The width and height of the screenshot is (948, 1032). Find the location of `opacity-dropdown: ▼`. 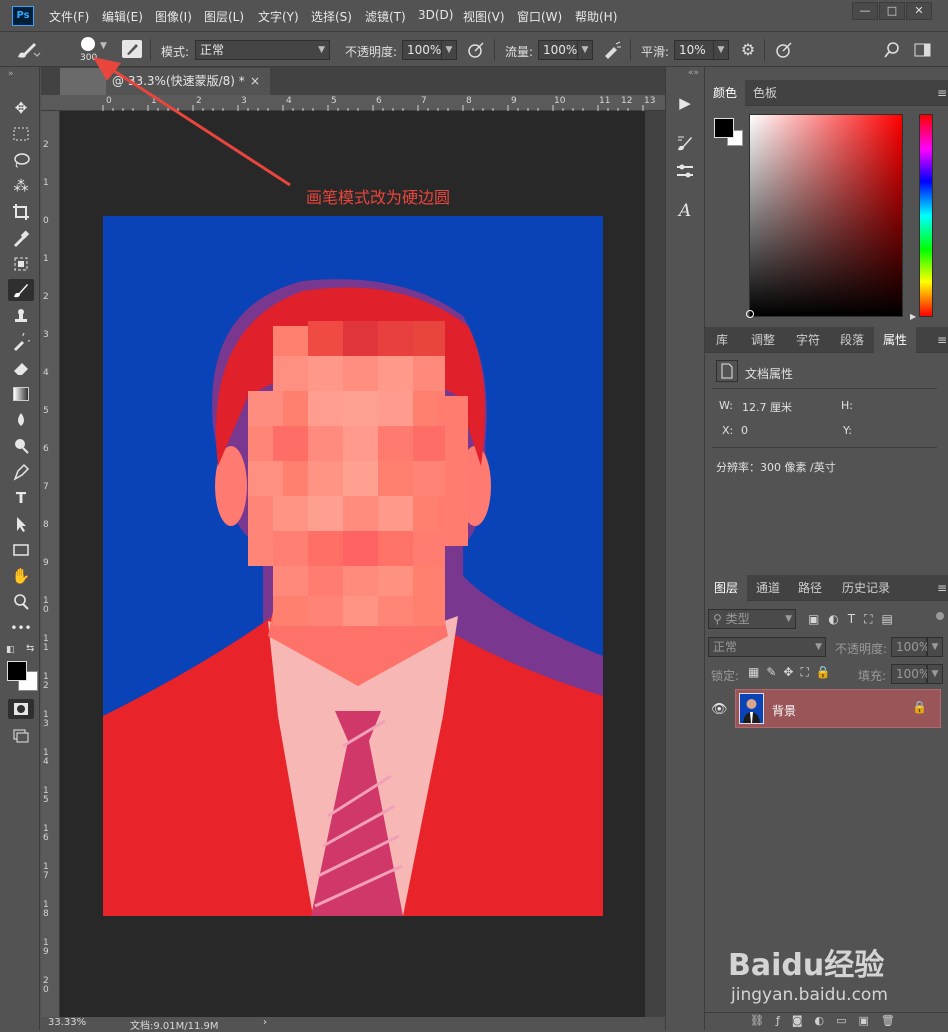

opacity-dropdown: ▼ is located at coordinates (449, 50).